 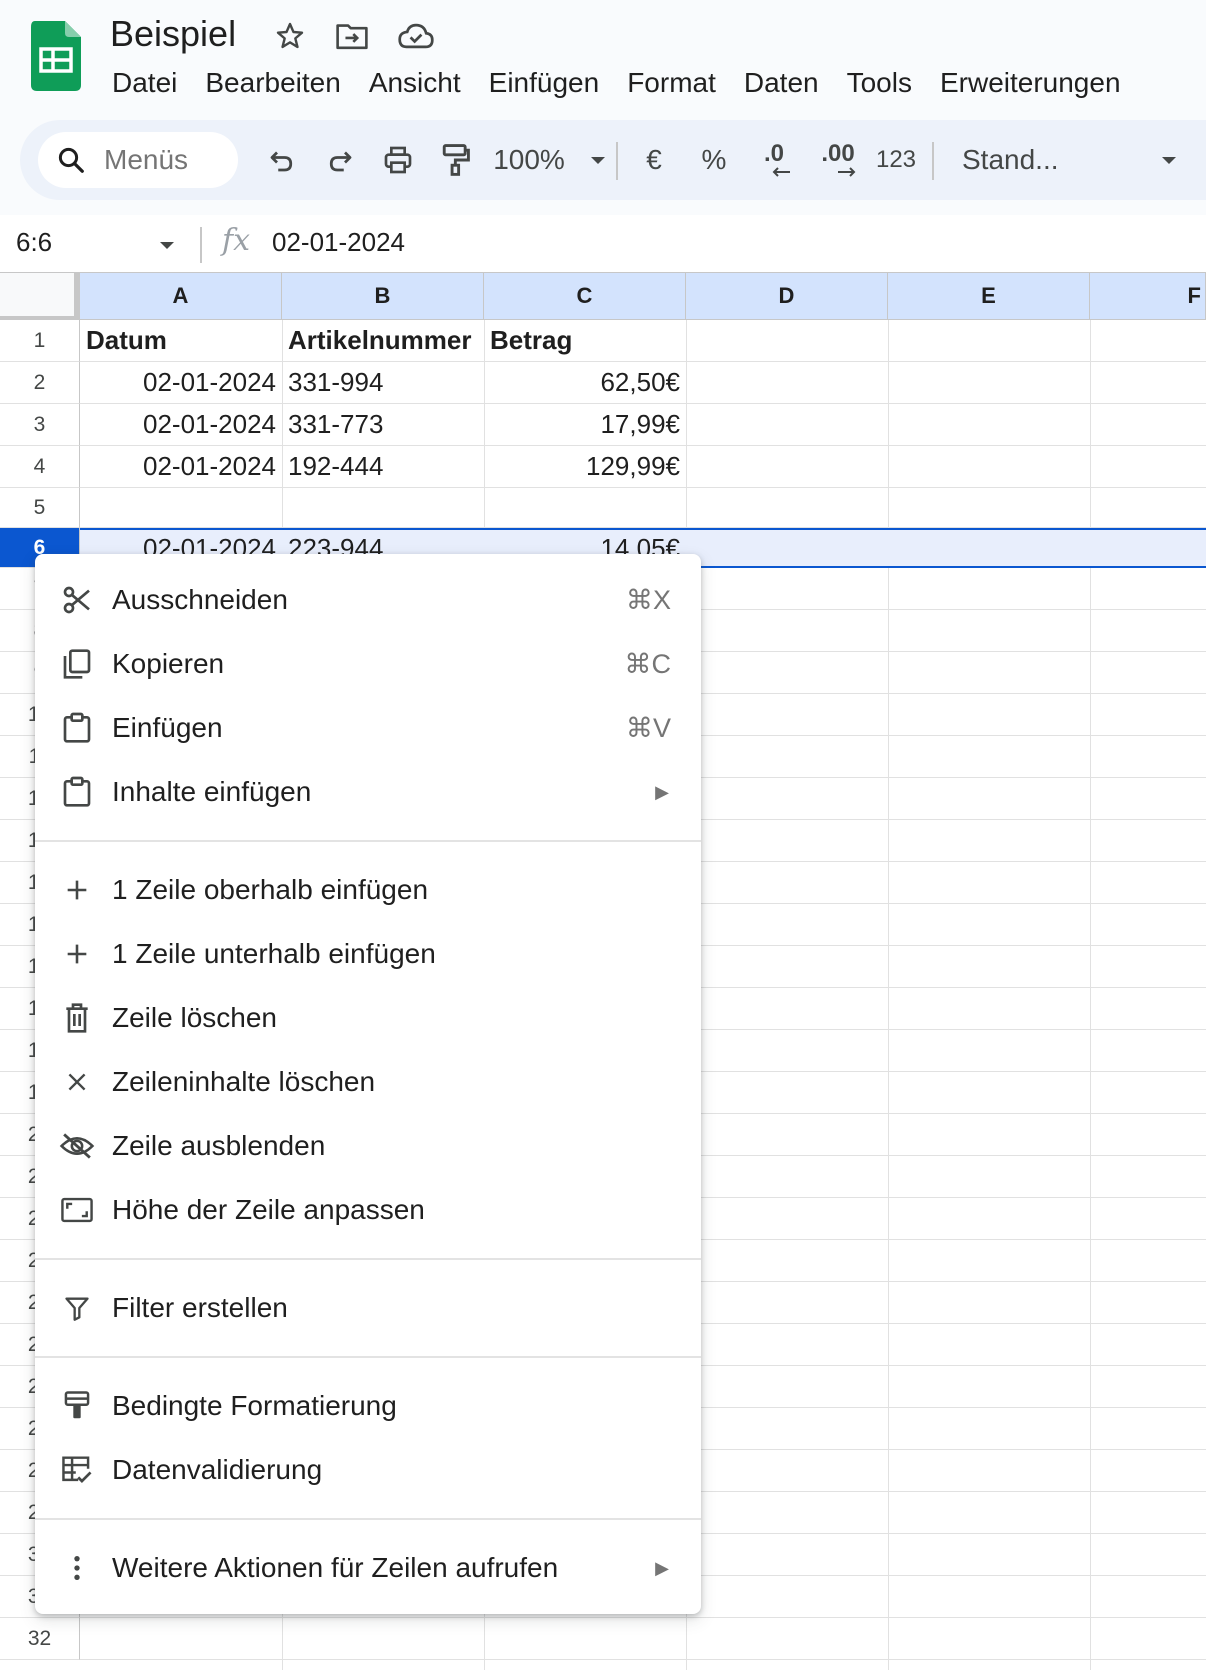 I want to click on euro-icon: €, so click(x=654, y=159).